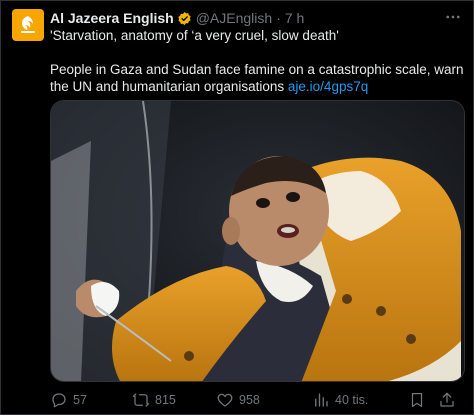  Describe the element at coordinates (59, 400) in the screenshot. I see `reply-icon` at that location.